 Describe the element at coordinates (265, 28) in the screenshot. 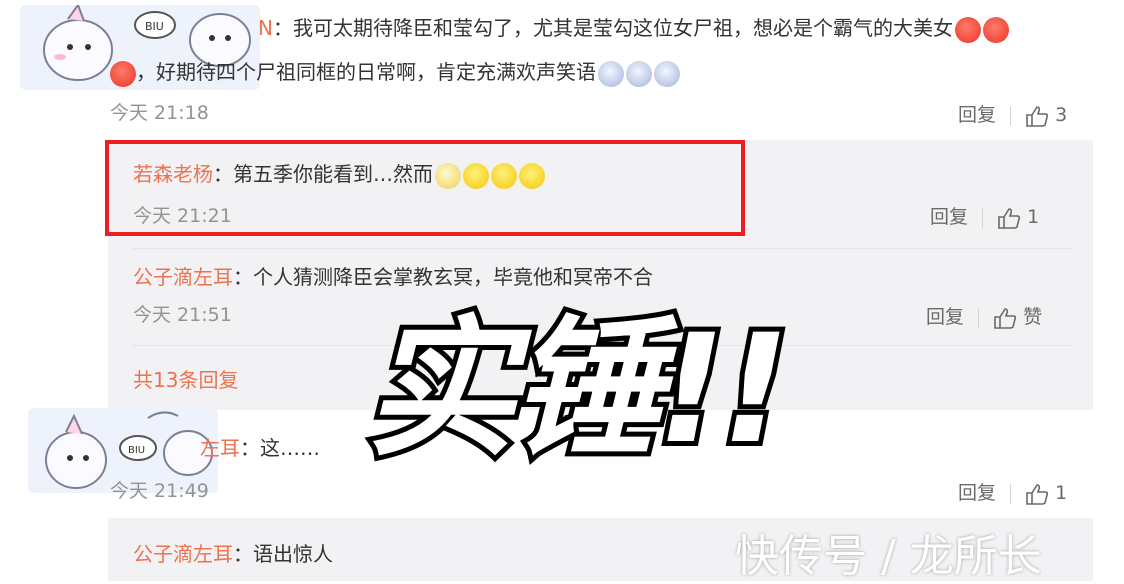

I see `comment-1-username: N` at that location.